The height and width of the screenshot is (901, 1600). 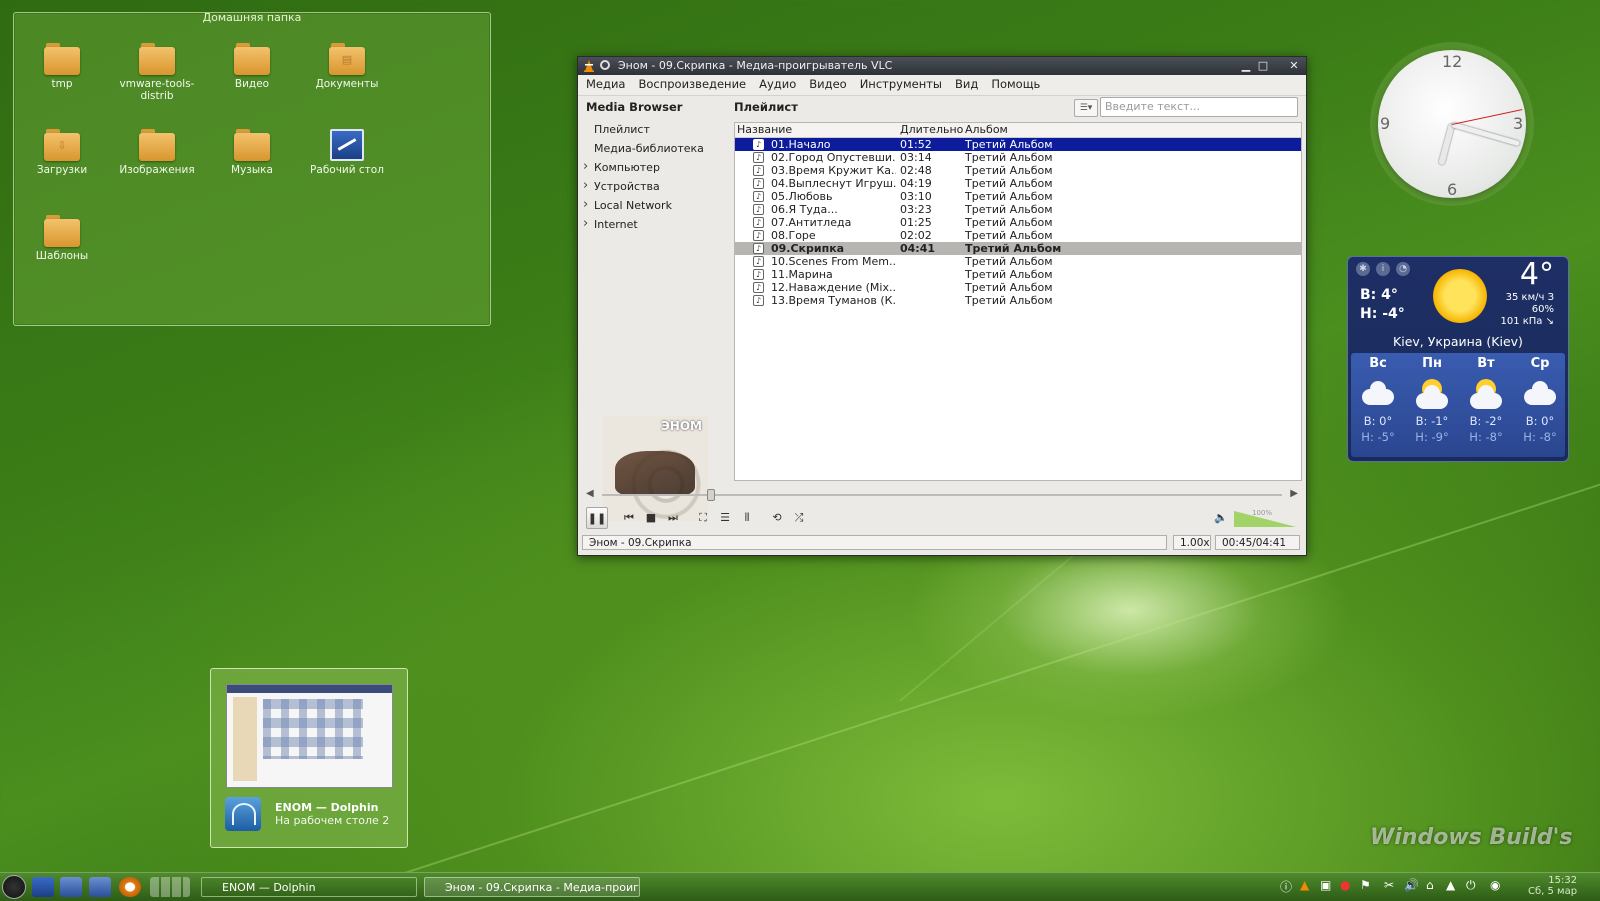 I want to click on playlist-row: ♪ 06.Я Туда... 03:23 Третий Альбом, so click(x=1018, y=209).